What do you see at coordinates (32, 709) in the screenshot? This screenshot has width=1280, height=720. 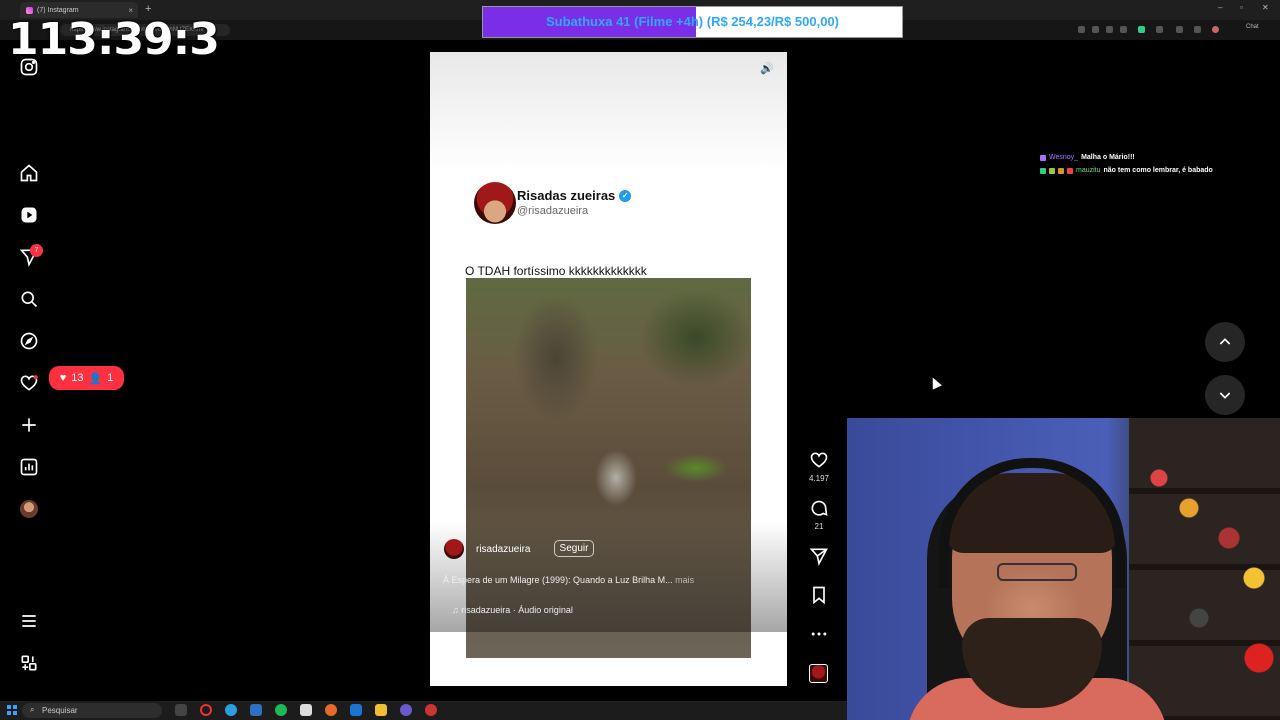 I see `search-icon: ⌕` at bounding box center [32, 709].